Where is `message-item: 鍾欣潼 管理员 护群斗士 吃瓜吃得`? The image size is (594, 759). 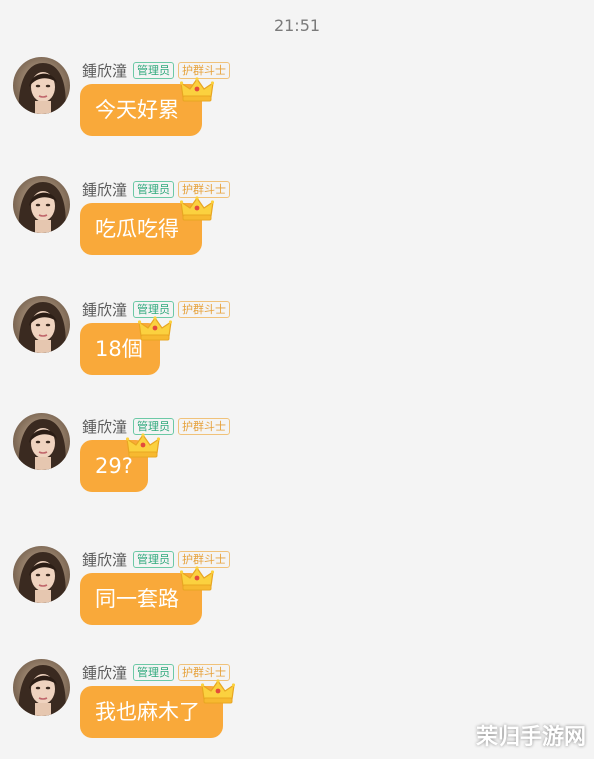 message-item: 鍾欣潼 管理员 护群斗士 吃瓜吃得 is located at coordinates (297, 226).